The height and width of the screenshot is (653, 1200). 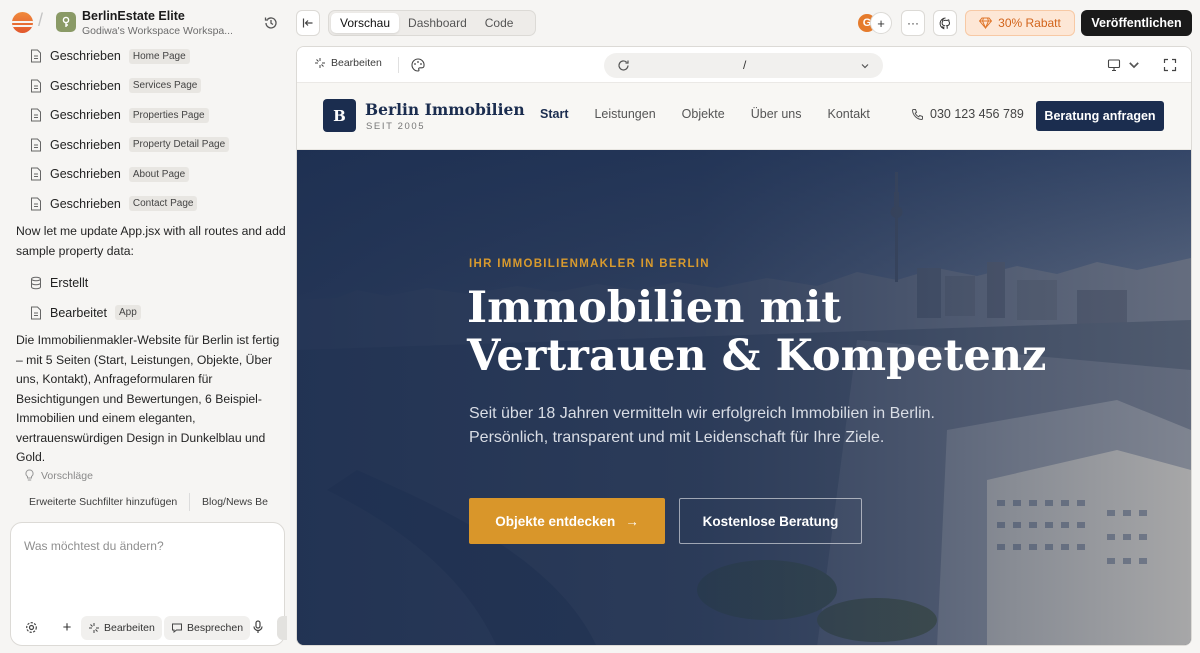 I want to click on monitor-icon, so click(x=1114, y=65).